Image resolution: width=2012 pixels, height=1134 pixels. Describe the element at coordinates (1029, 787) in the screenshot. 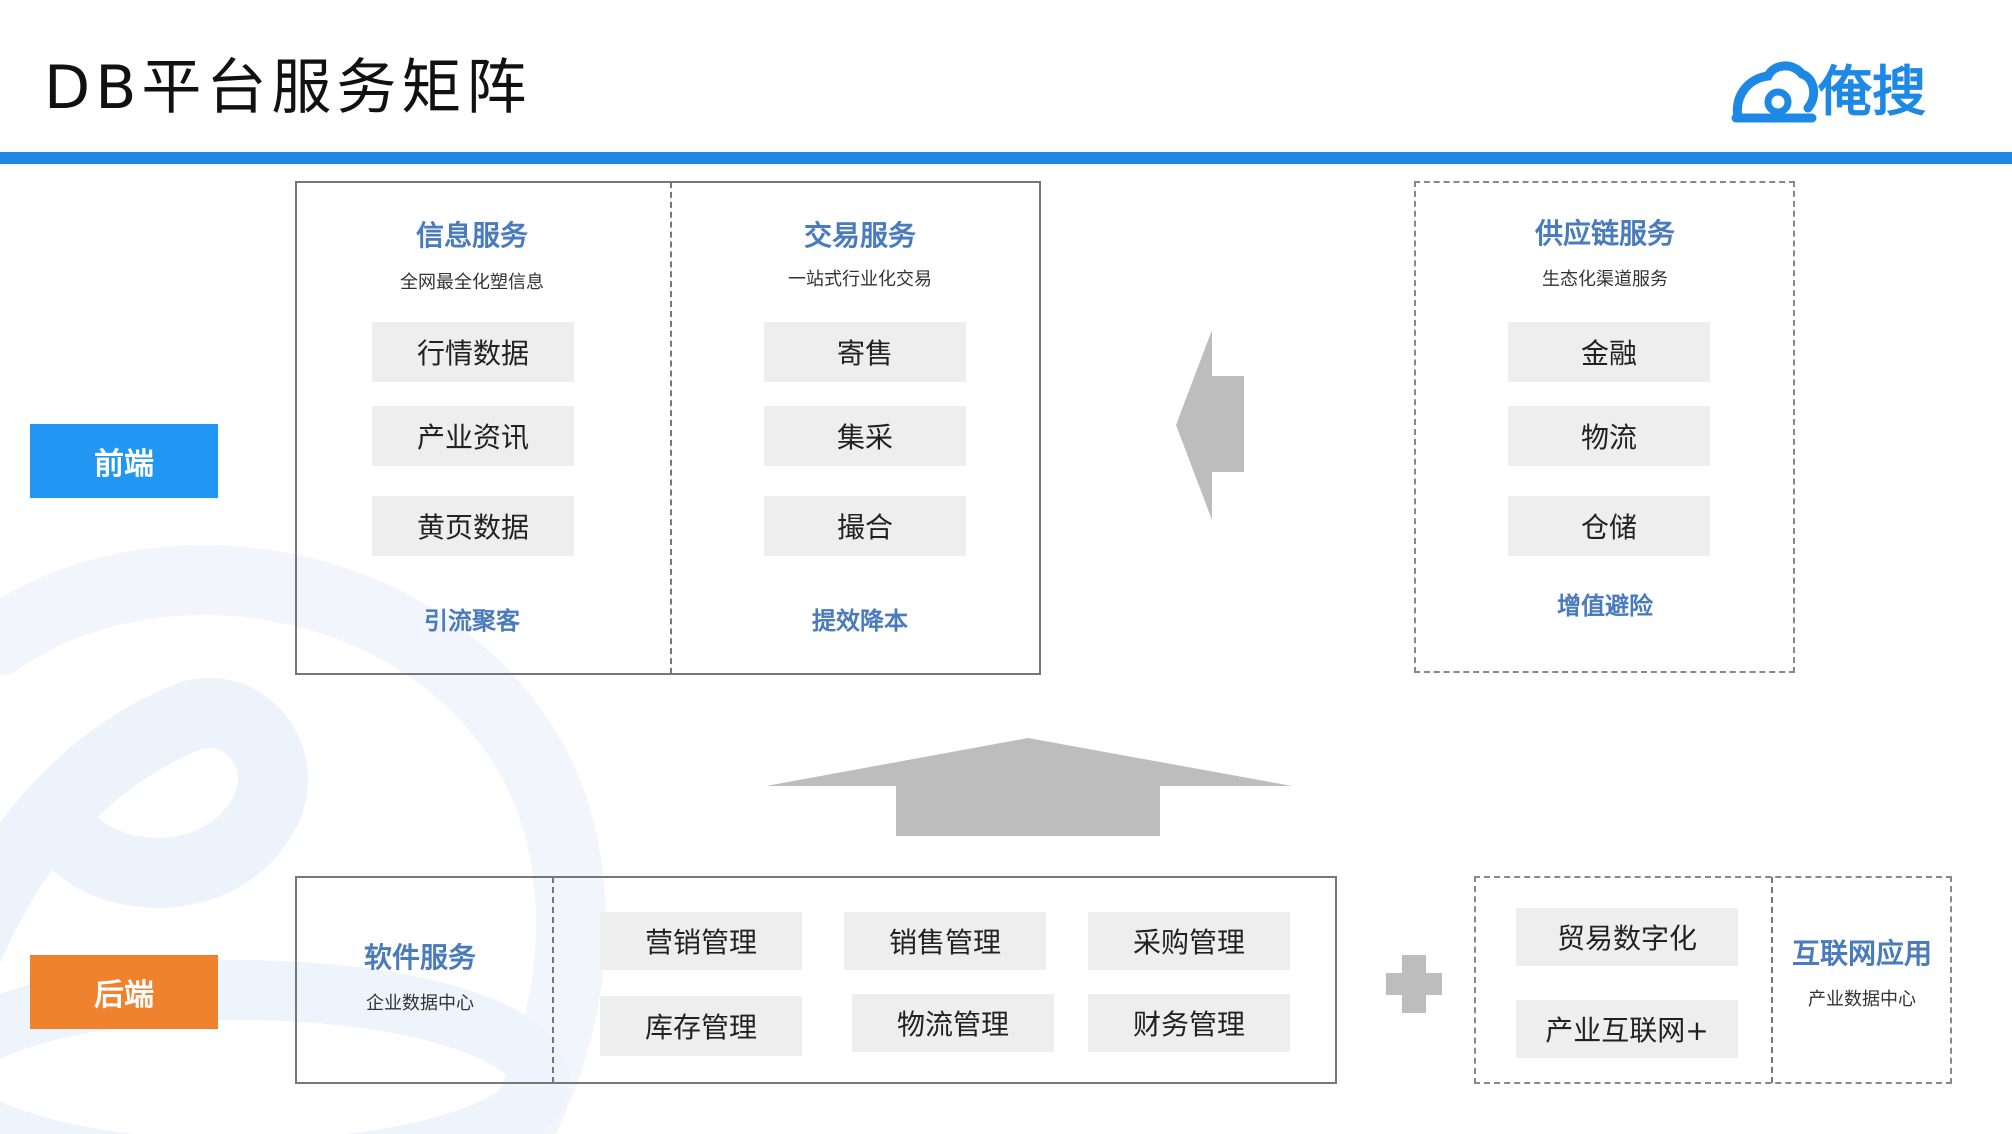

I see `up-arrow-icon` at that location.